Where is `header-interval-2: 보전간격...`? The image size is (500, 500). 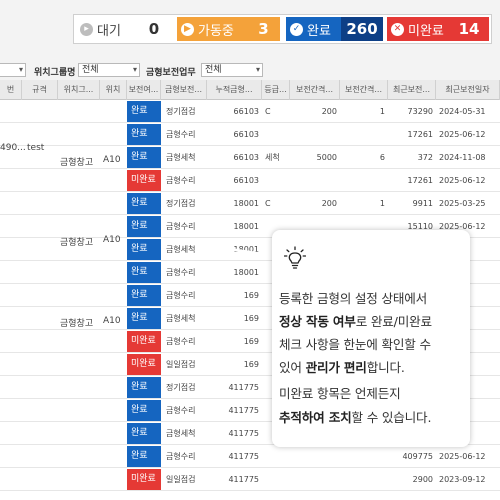
header-interval-2: 보전간격... is located at coordinates (364, 90).